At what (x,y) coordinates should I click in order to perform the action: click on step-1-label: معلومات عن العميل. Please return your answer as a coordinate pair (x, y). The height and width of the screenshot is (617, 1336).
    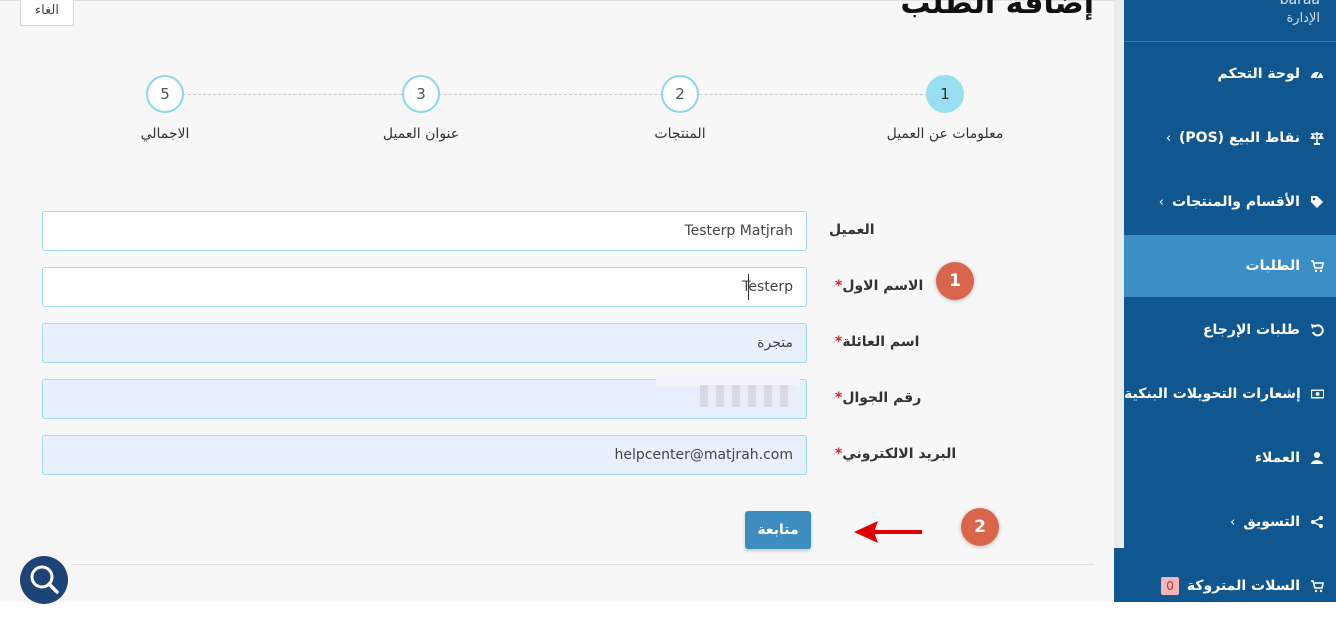
    Looking at the image, I should click on (945, 134).